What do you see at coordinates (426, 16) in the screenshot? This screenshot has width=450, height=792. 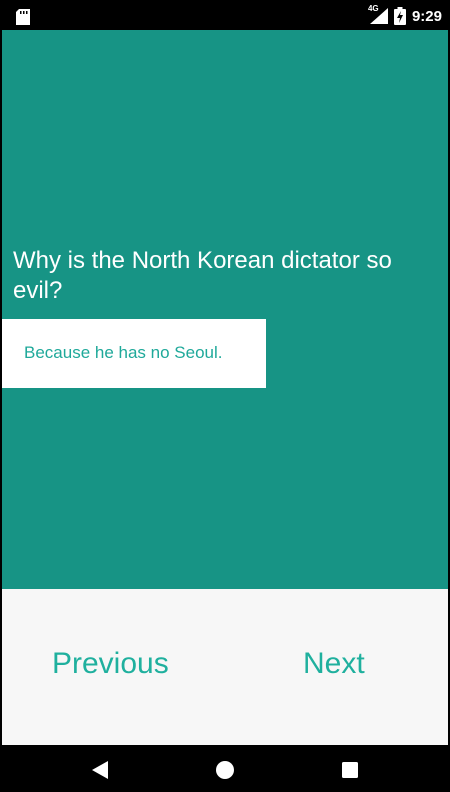 I see `clock: 9:29` at bounding box center [426, 16].